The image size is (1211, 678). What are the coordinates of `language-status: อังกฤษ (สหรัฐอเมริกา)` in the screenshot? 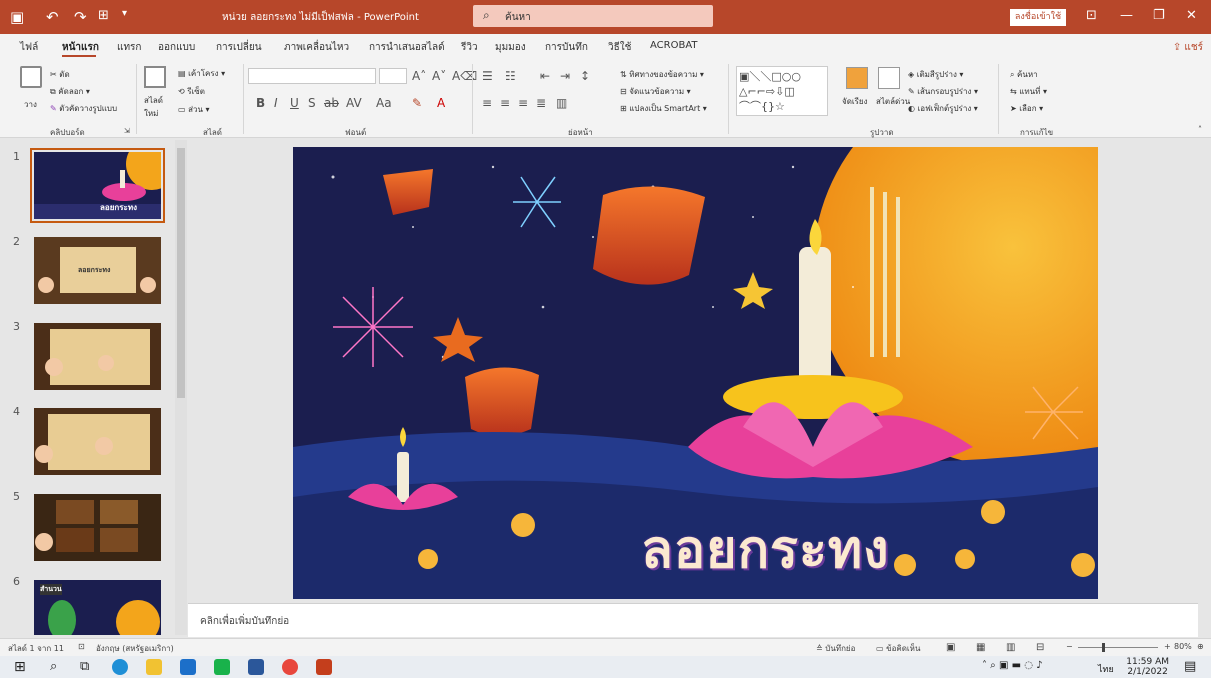 It's located at (135, 648).